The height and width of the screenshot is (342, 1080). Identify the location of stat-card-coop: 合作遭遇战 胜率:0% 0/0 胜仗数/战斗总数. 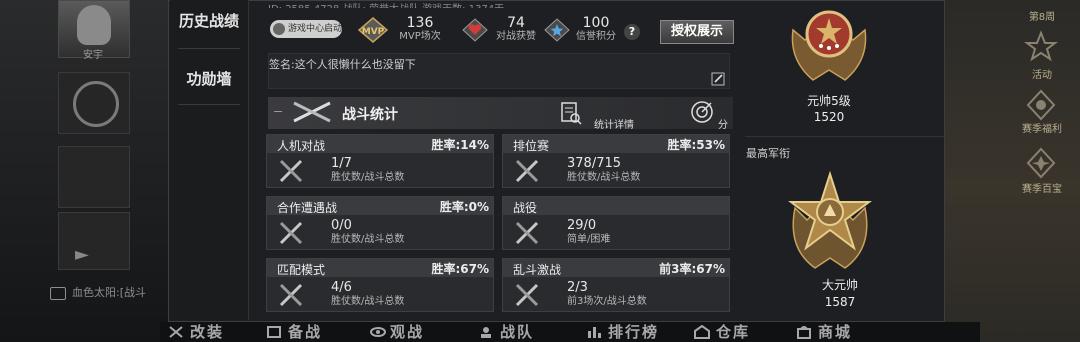
(380, 223).